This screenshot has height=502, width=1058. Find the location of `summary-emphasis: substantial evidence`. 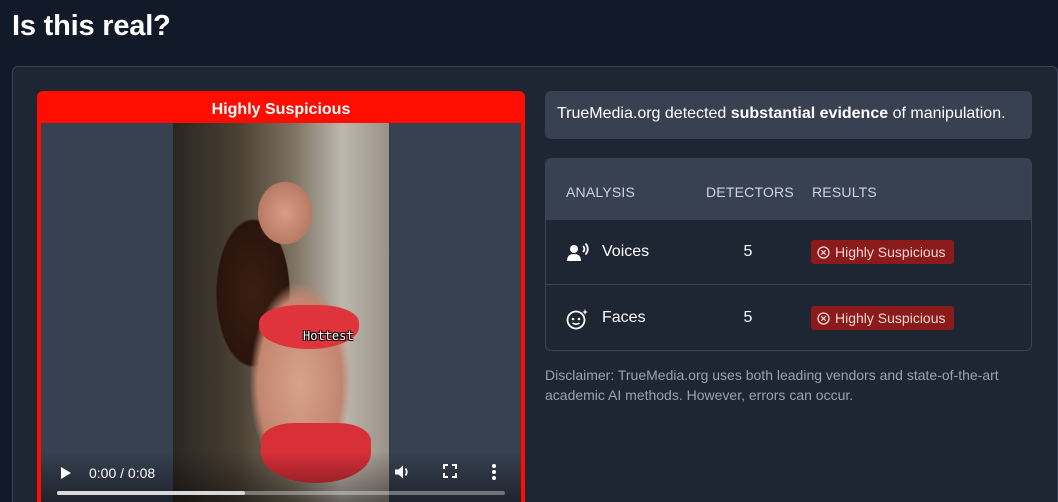

summary-emphasis: substantial evidence is located at coordinates (809, 113).